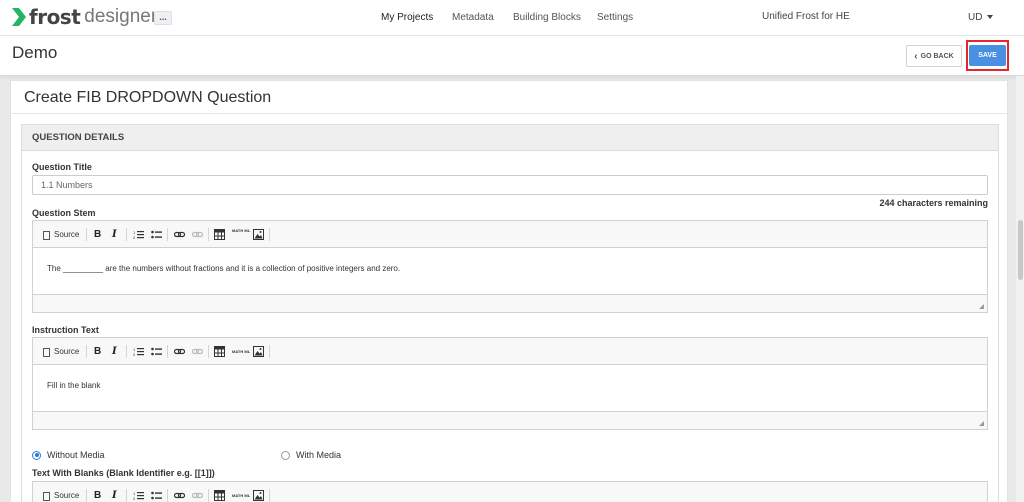 This screenshot has height=502, width=1024. Describe the element at coordinates (285, 455) in the screenshot. I see `radio-unselected-icon` at that location.